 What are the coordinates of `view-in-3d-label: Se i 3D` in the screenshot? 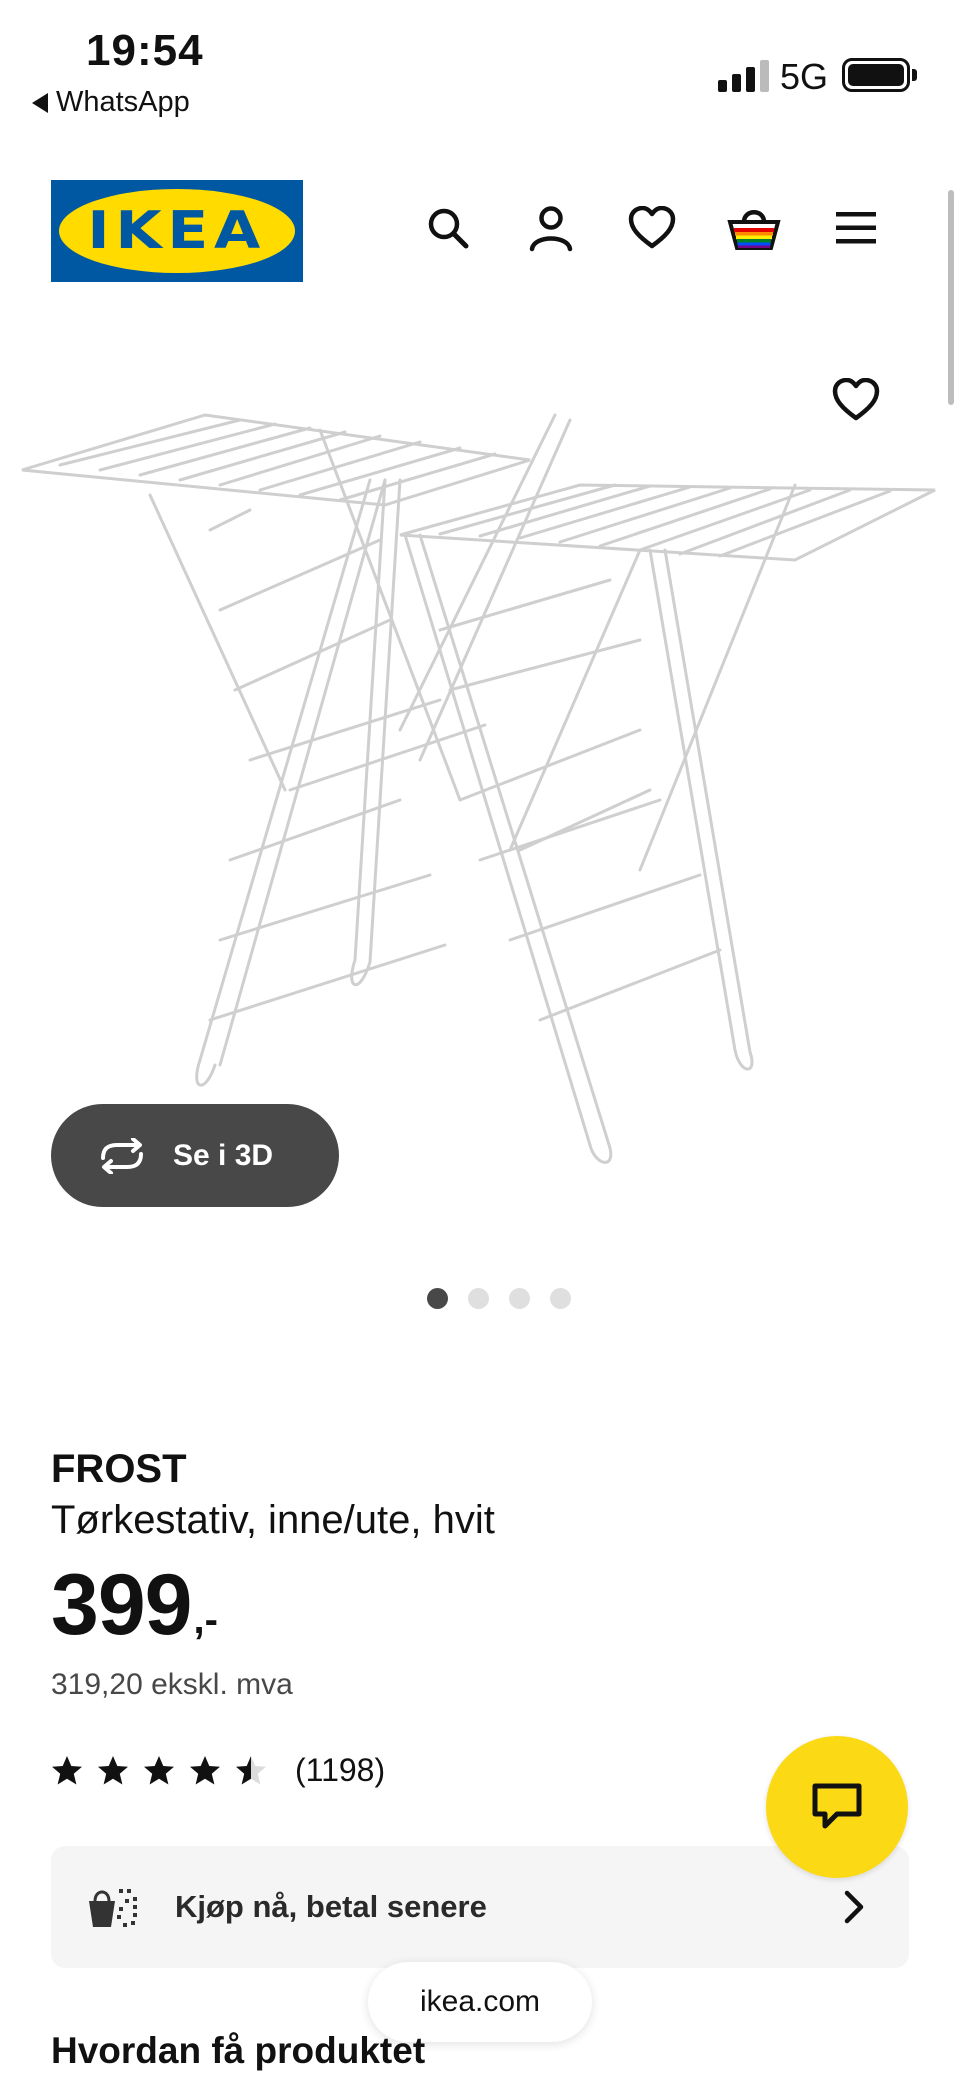 It's located at (223, 1155).